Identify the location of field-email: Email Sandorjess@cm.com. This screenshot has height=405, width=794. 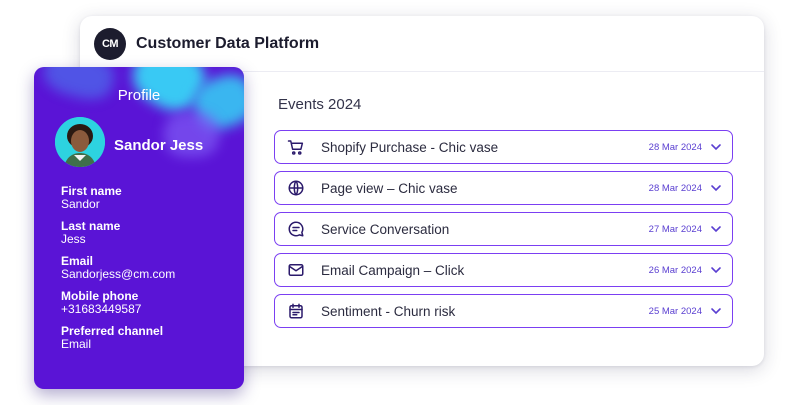
(118, 268).